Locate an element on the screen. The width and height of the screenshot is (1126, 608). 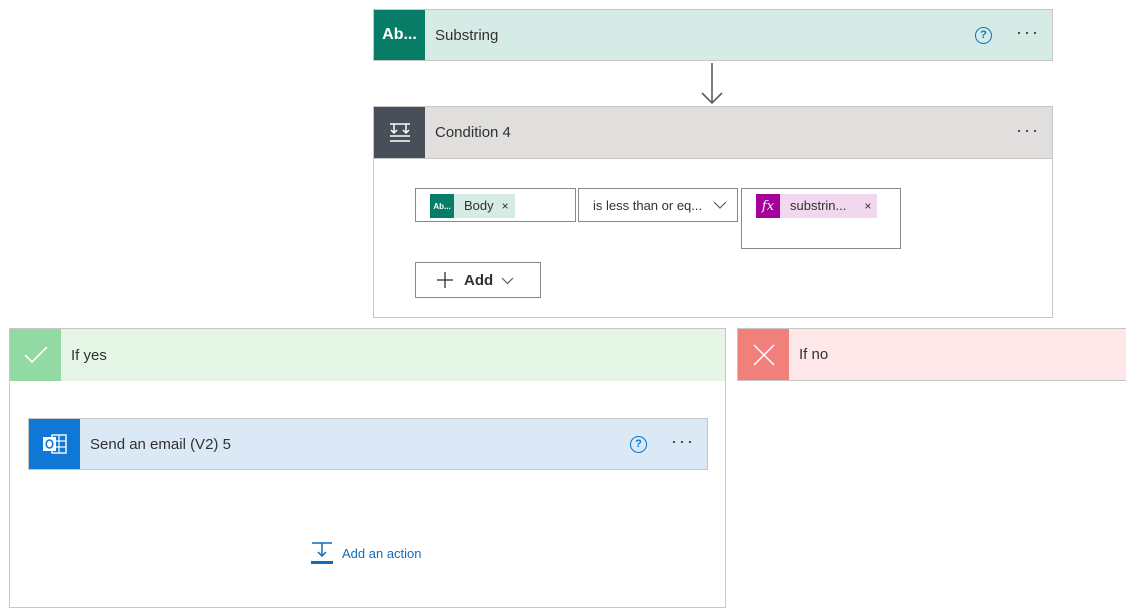
send-email-action-card: Send an email (V2) 5 ? ··· is located at coordinates (368, 444).